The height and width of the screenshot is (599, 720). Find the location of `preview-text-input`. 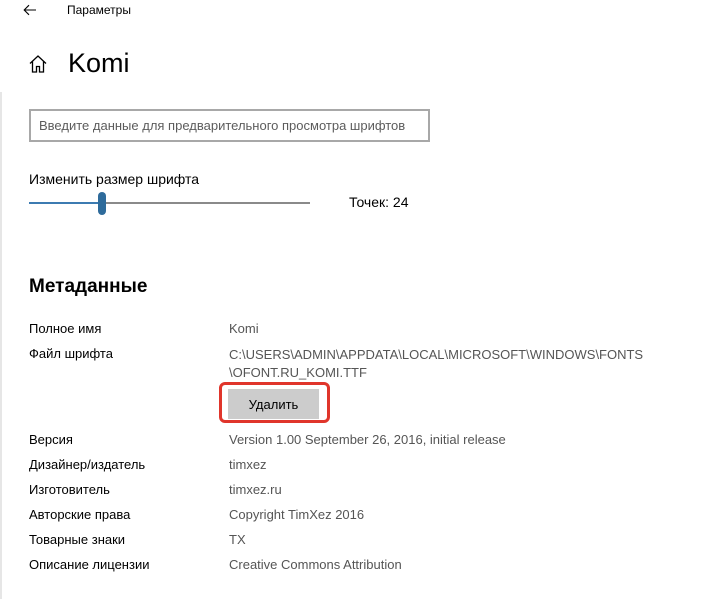

preview-text-input is located at coordinates (229, 125).